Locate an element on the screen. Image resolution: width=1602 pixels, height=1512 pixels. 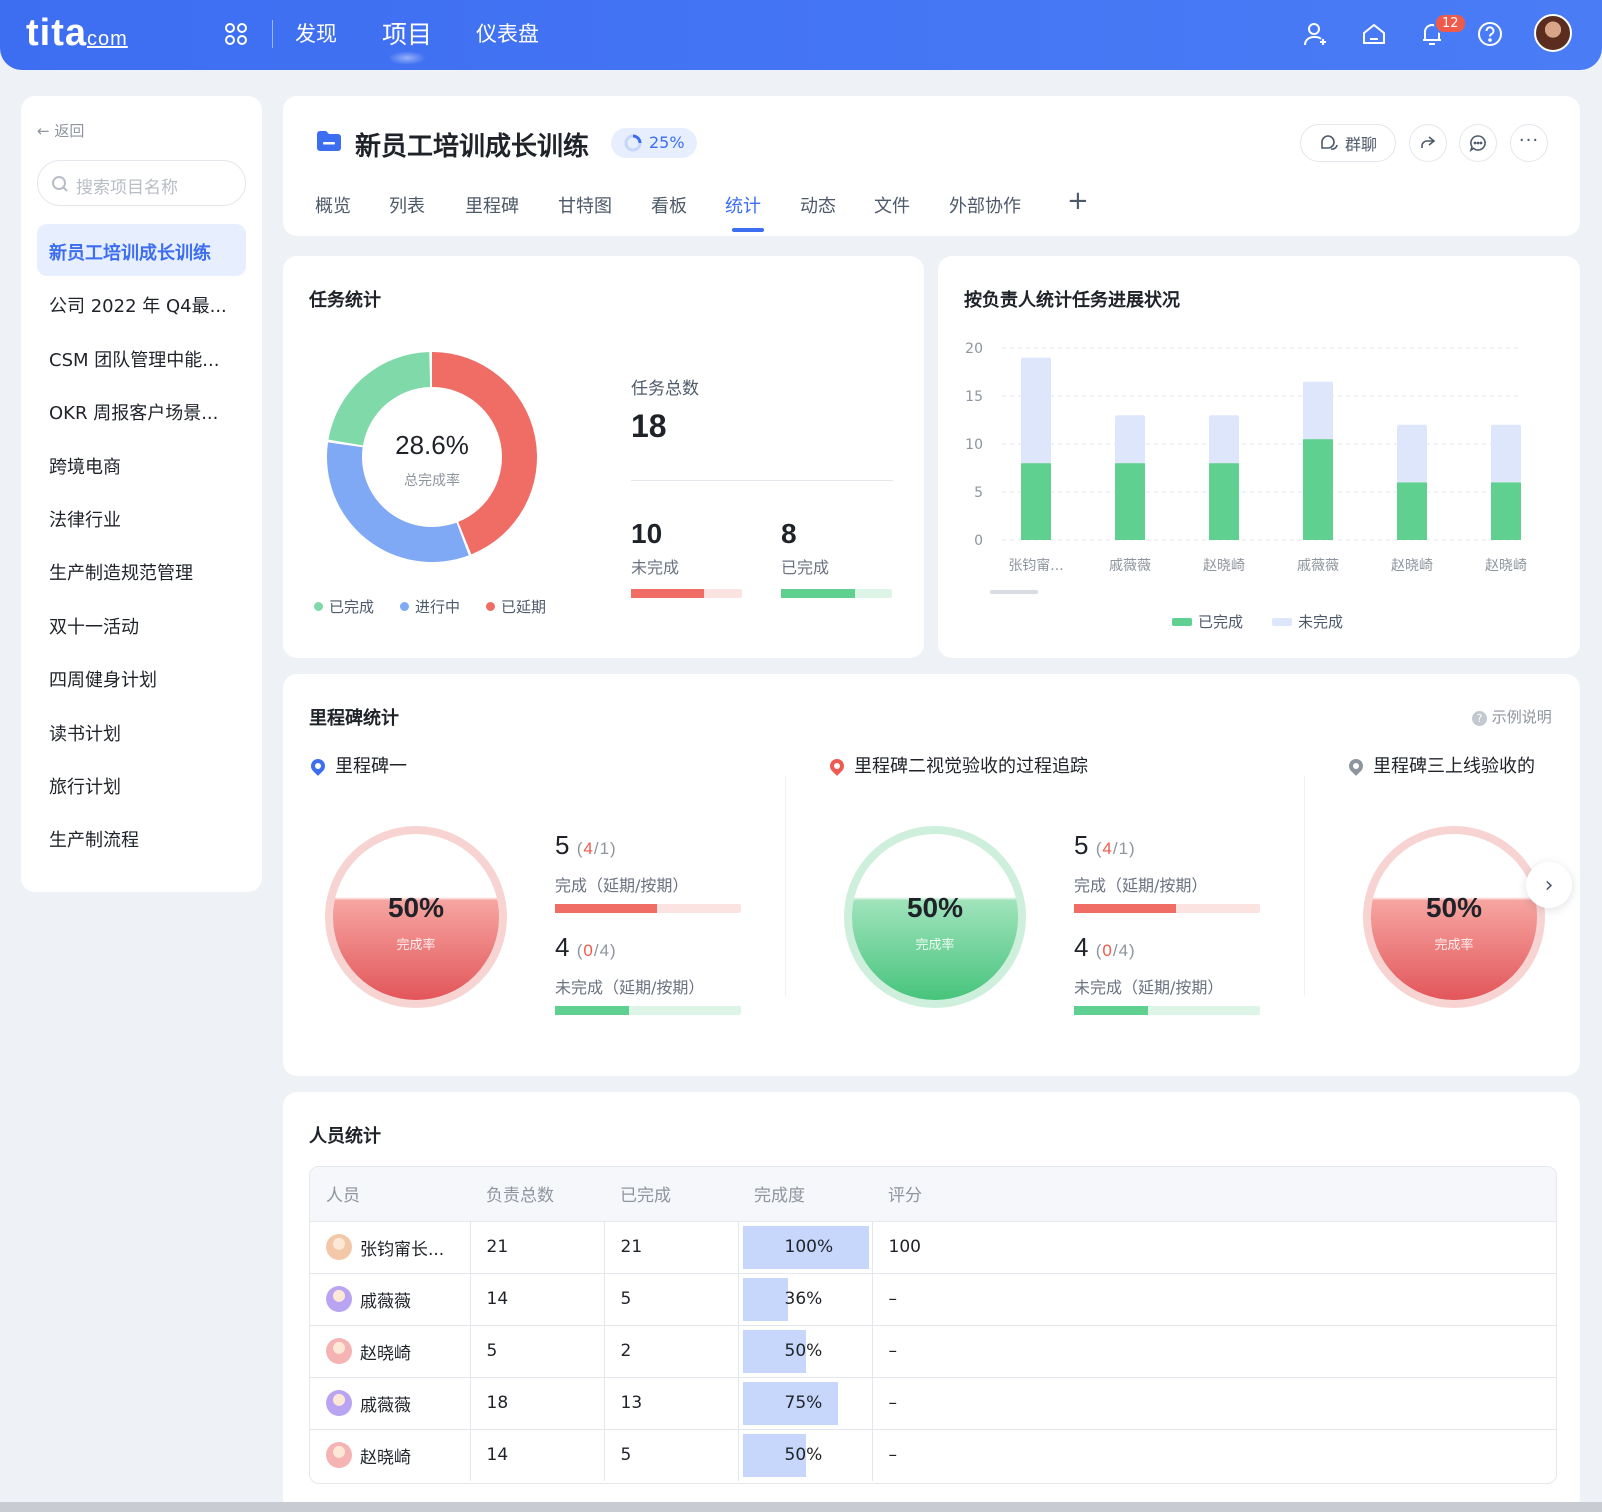
col-done: 已完成 is located at coordinates (671, 1194).